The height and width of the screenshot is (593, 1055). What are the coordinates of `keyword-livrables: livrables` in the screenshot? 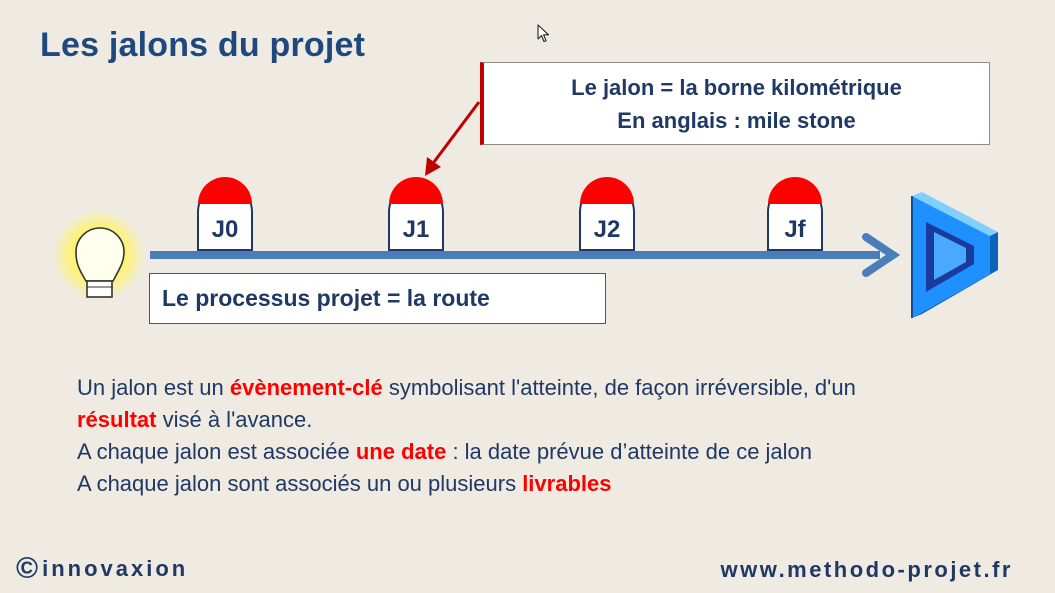 It's located at (567, 483).